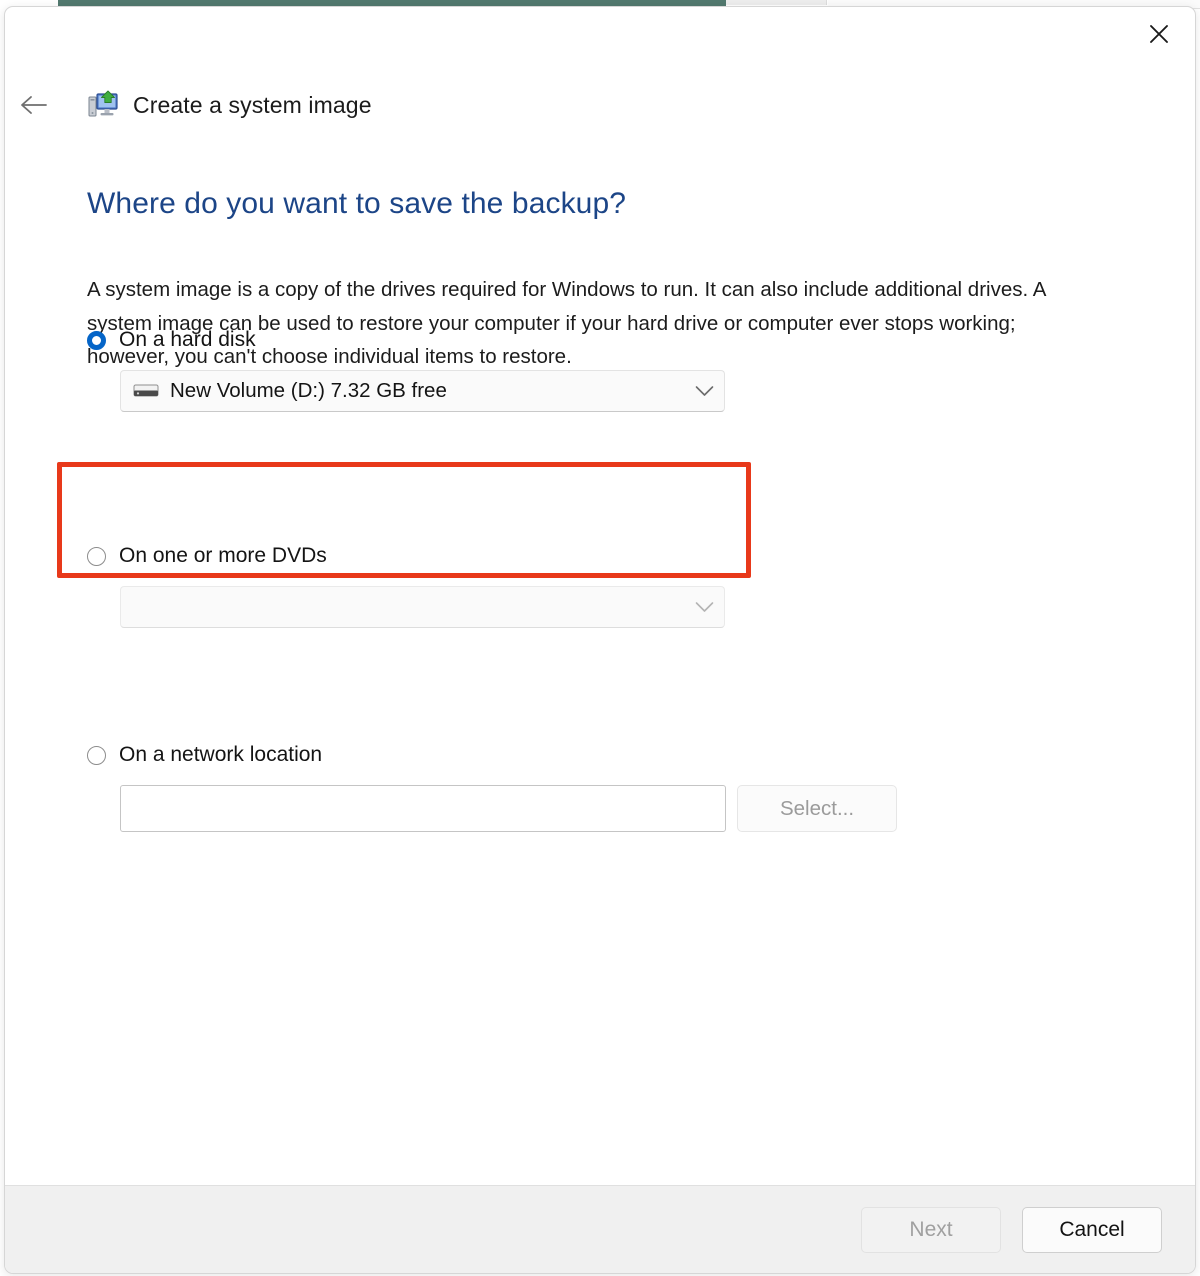 The image size is (1200, 1276). What do you see at coordinates (252, 104) in the screenshot?
I see `dialog-title: Create a system image` at bounding box center [252, 104].